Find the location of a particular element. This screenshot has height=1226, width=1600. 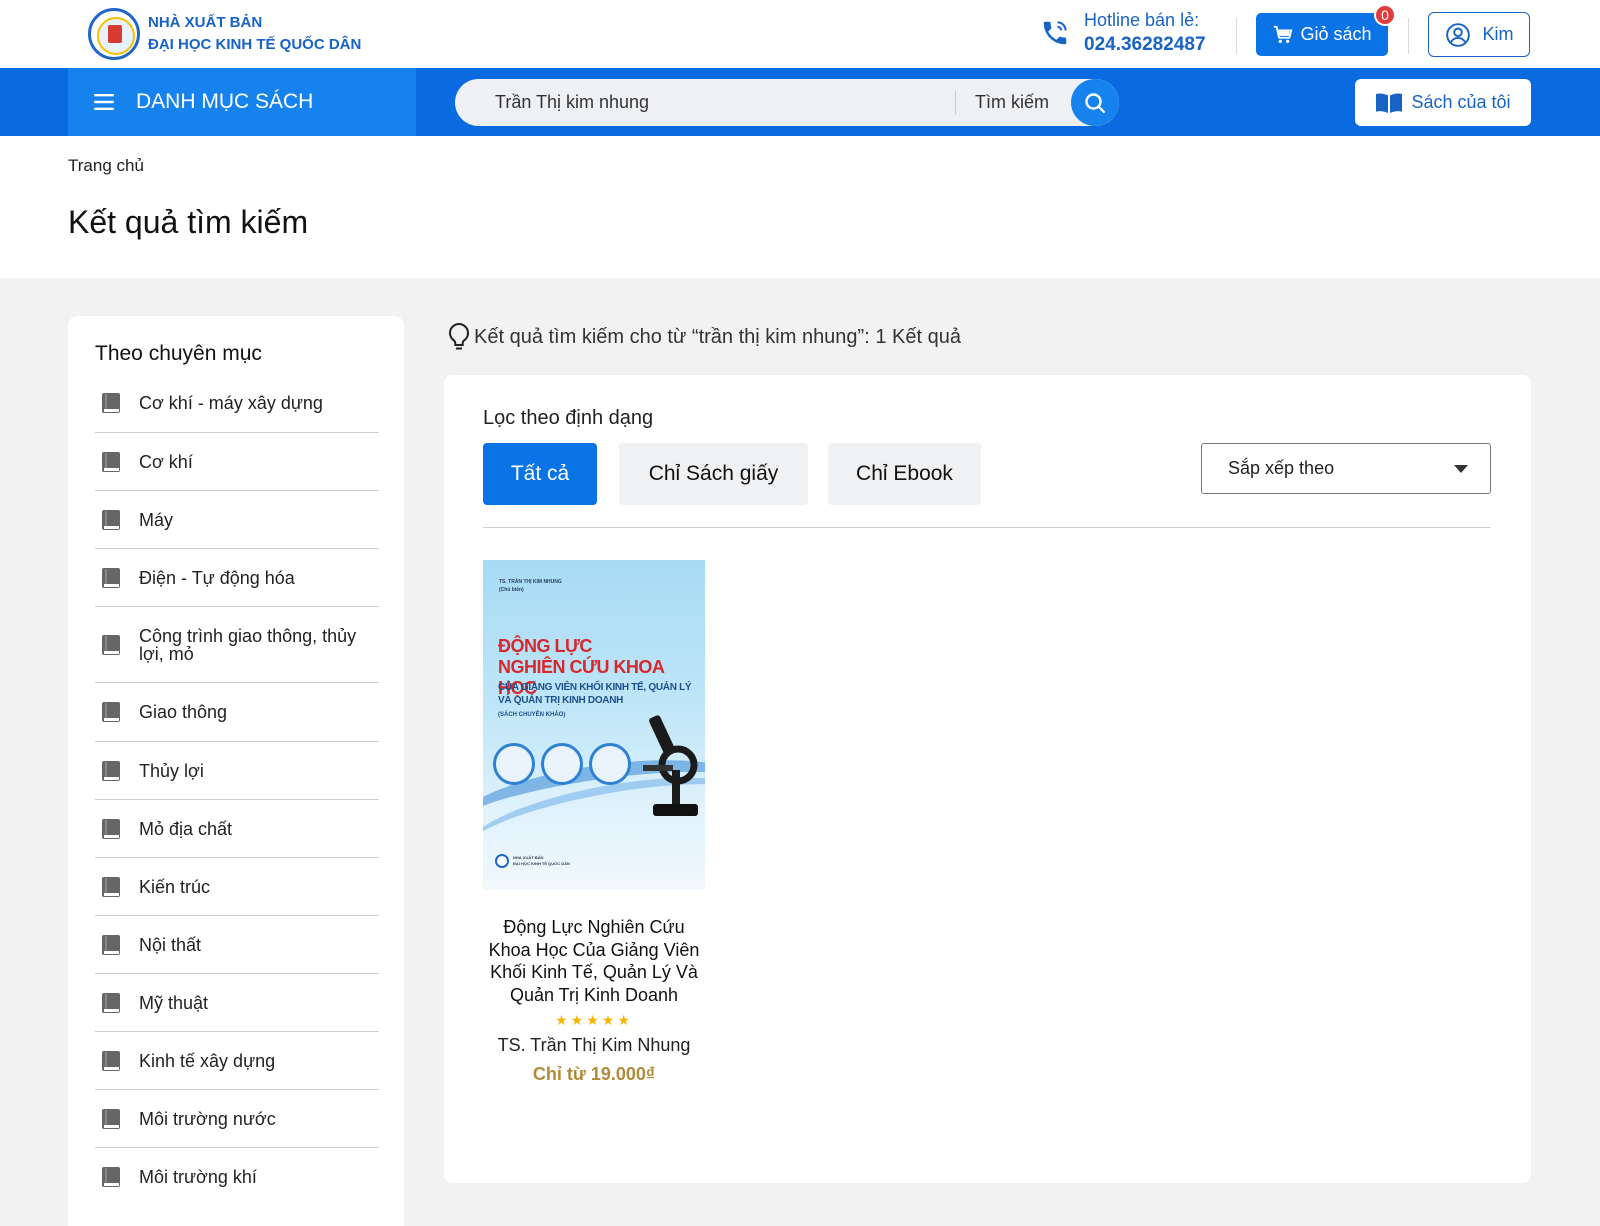

user-icon is located at coordinates (1457, 34).